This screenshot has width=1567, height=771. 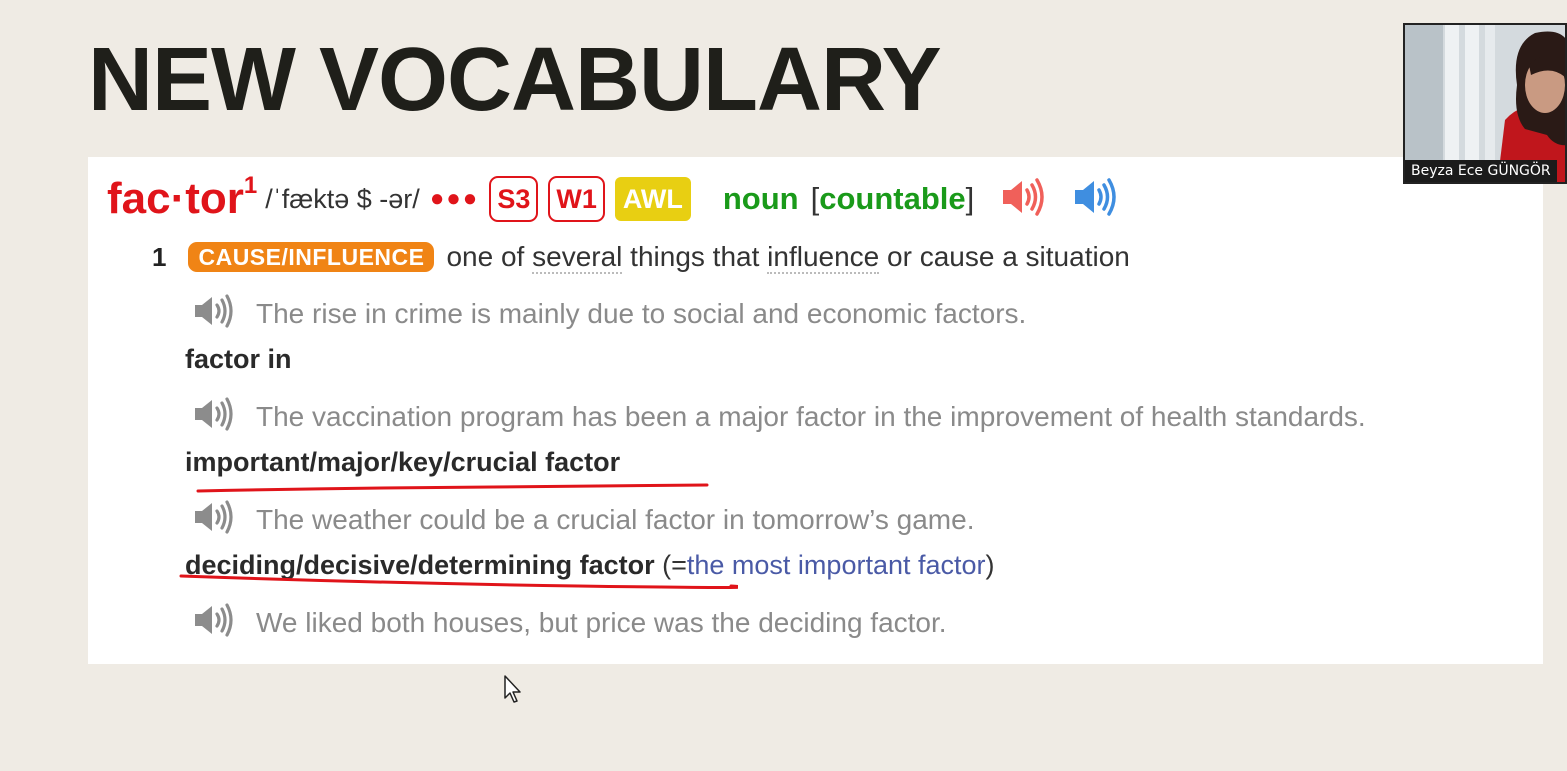 What do you see at coordinates (238, 359) in the screenshot?
I see `collocation-factor-in: factor in` at bounding box center [238, 359].